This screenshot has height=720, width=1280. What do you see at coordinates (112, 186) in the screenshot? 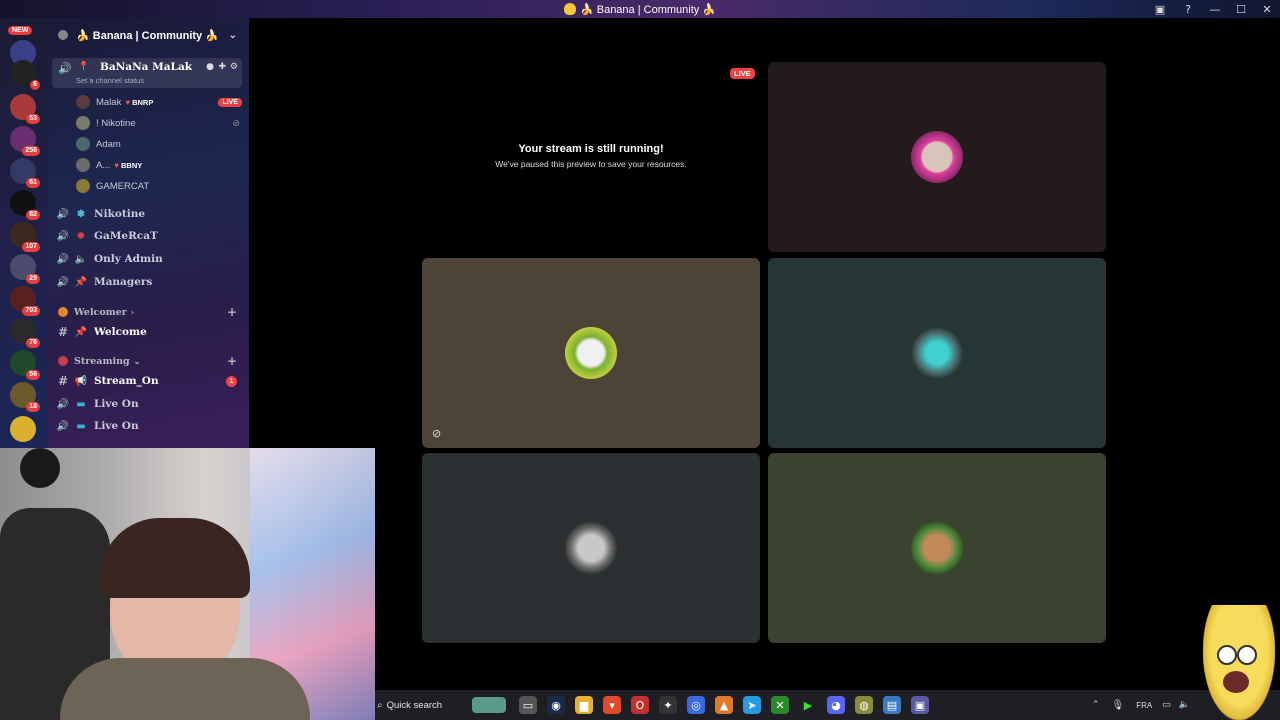
I see `voice-user: GAMERCAT` at bounding box center [112, 186].